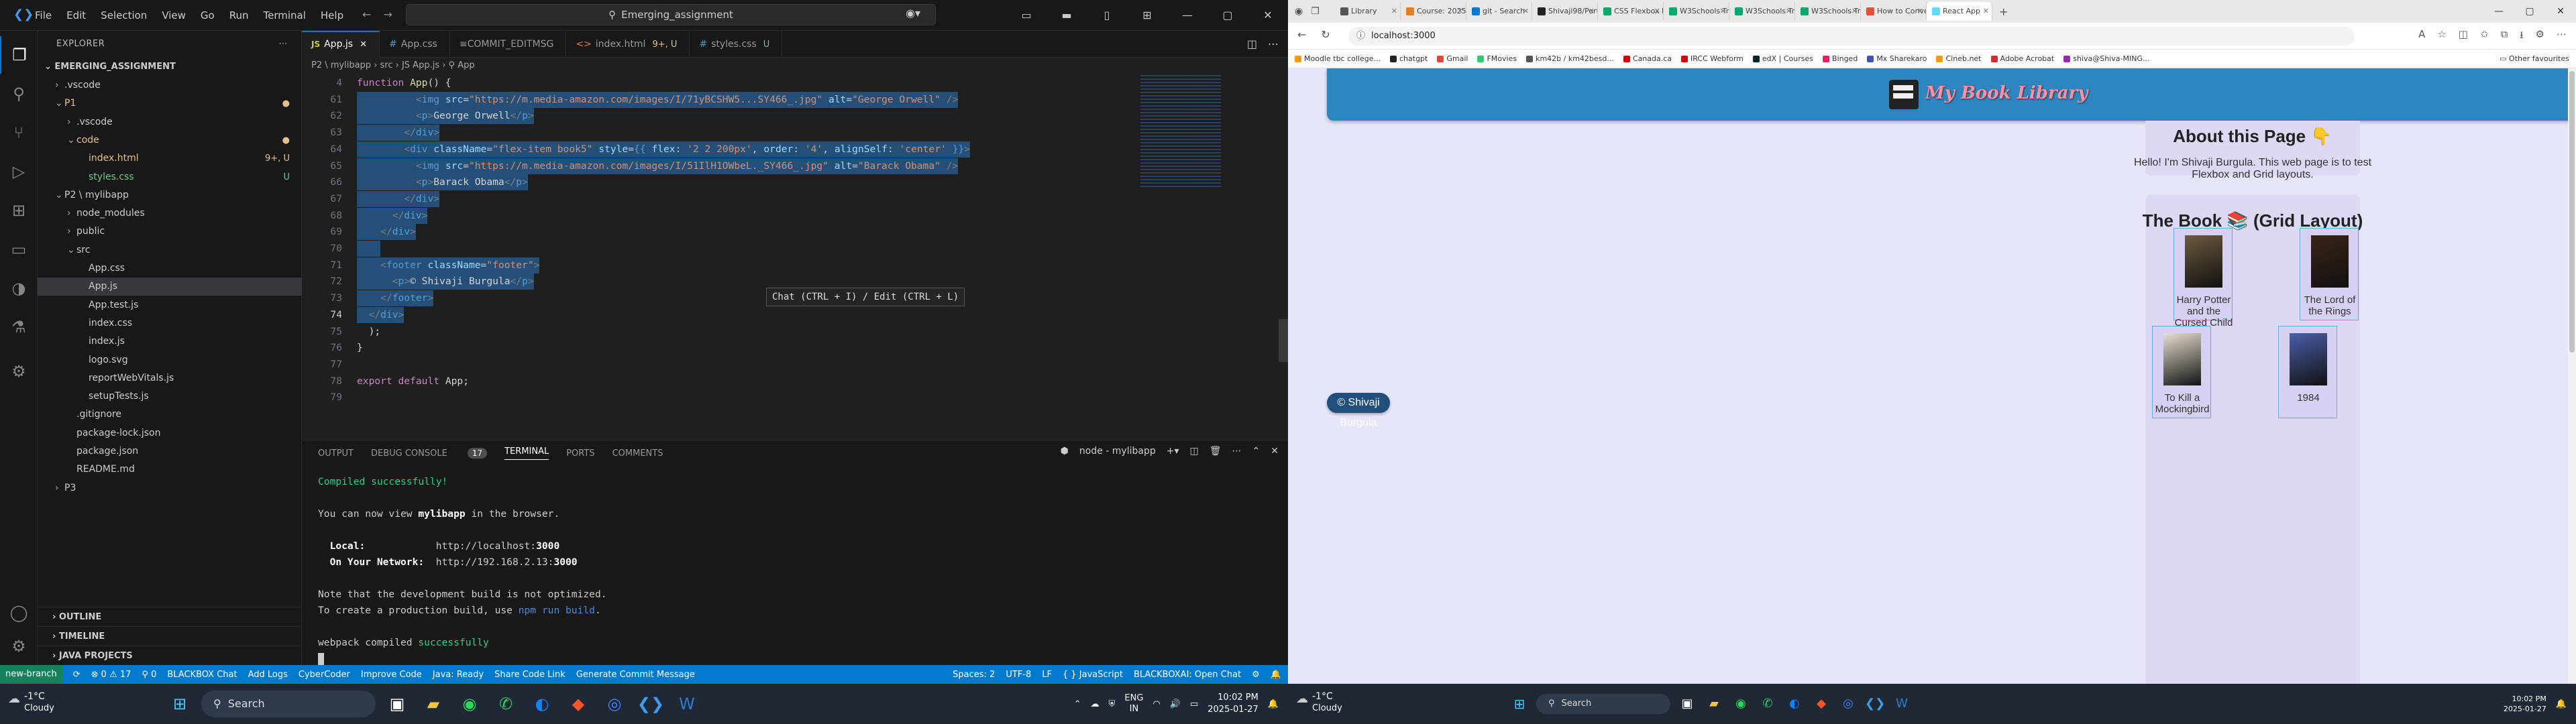 The height and width of the screenshot is (724, 2576). What do you see at coordinates (170, 213) in the screenshot?
I see `tree-item: › node_modules` at bounding box center [170, 213].